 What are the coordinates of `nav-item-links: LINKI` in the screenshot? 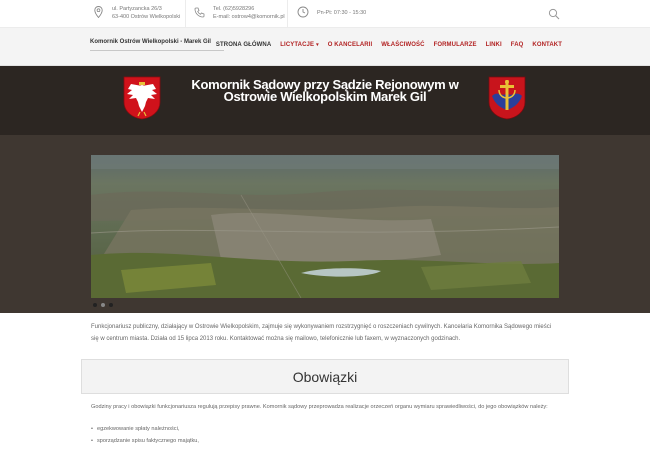 It's located at (494, 45).